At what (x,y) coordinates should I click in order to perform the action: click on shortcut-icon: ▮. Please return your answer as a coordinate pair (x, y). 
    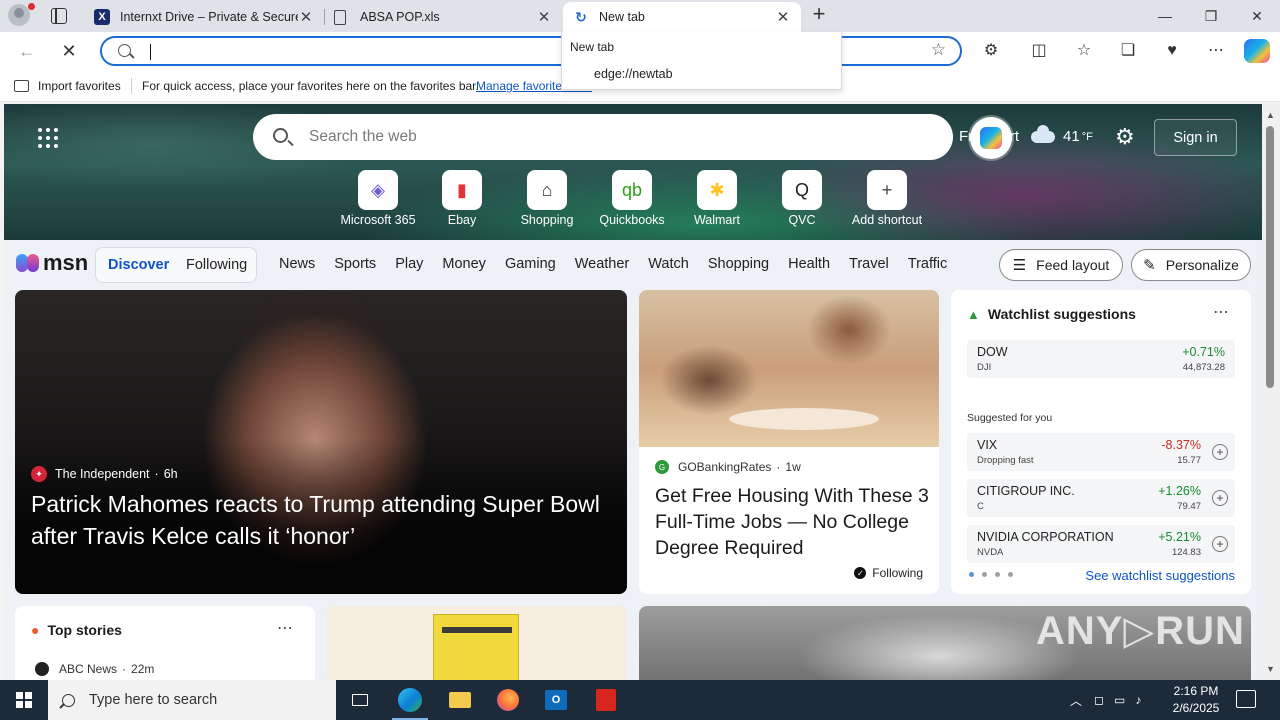
    Looking at the image, I should click on (462, 190).